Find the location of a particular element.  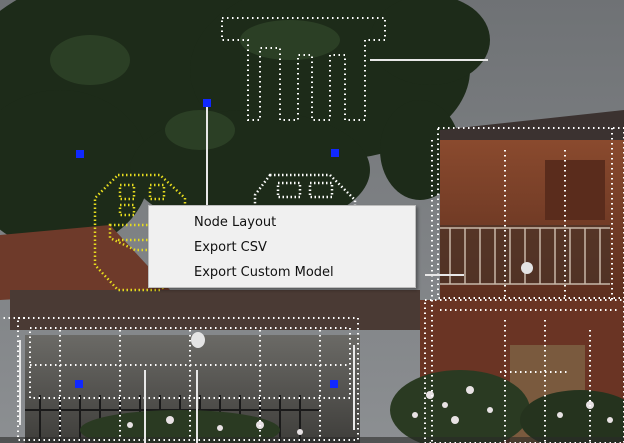

menu-item-export-csv: Export CSV is located at coordinates (282, 247).